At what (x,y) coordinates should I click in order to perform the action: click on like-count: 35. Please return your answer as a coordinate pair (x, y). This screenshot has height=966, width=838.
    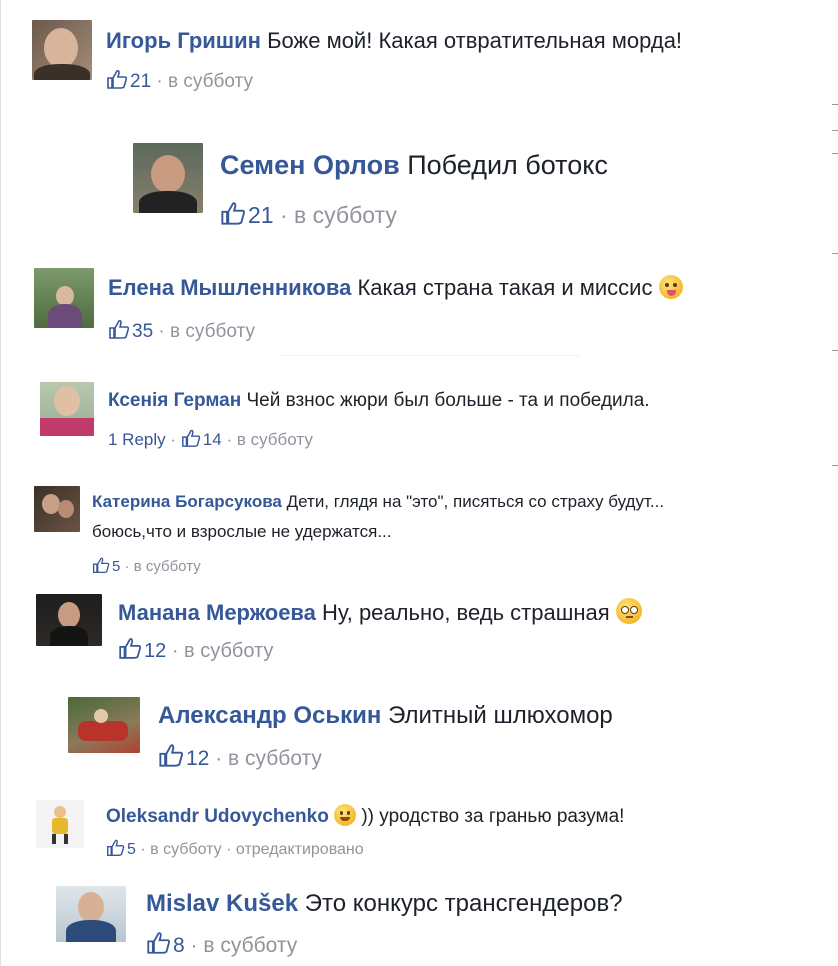
    Looking at the image, I should click on (142, 331).